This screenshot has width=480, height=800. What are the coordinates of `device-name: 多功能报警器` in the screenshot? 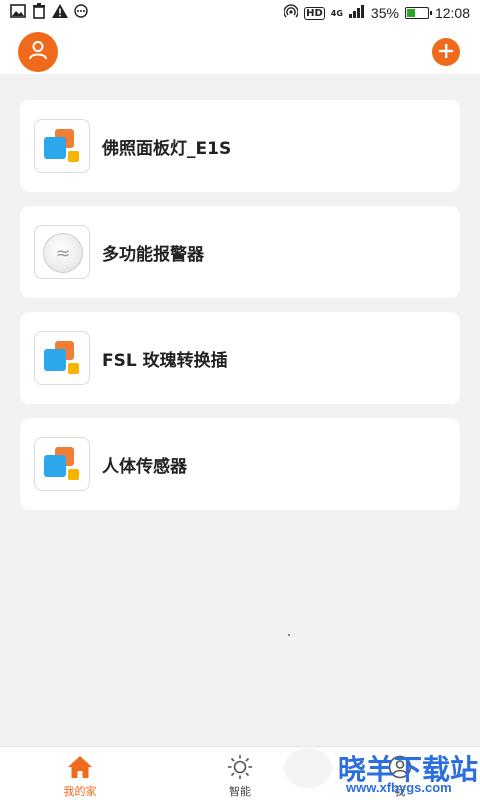 It's located at (153, 254).